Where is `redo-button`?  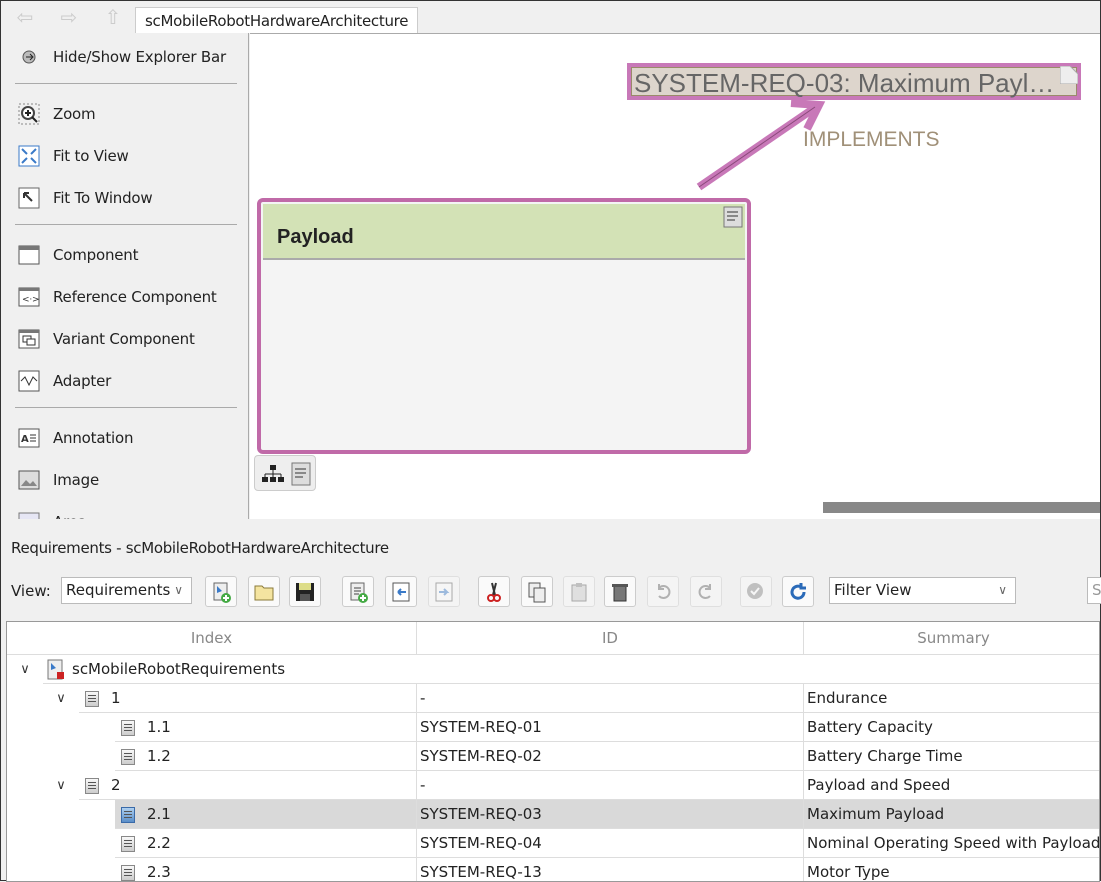
redo-button is located at coordinates (706, 591).